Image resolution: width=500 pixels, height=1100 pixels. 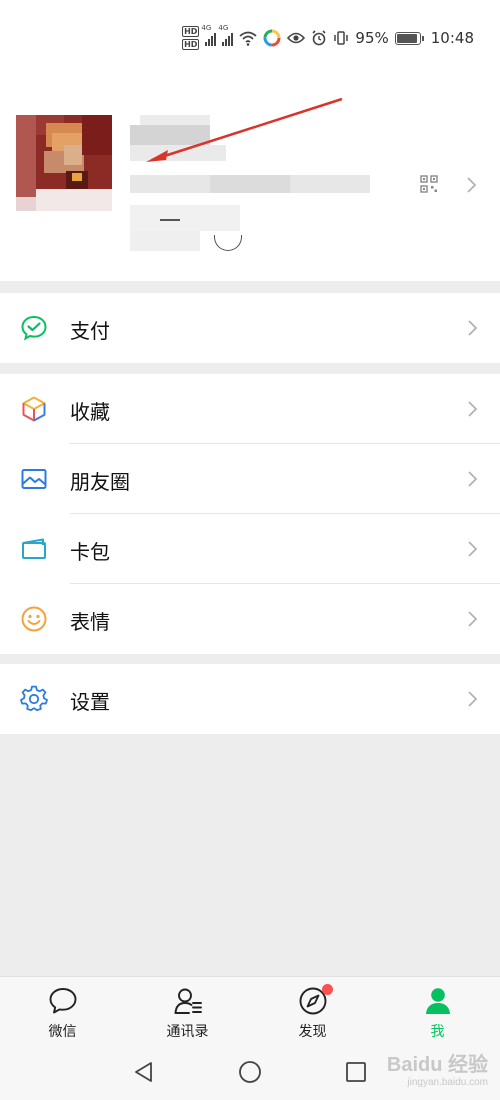 What do you see at coordinates (90, 702) in the screenshot?
I see `settings-label: 设置` at bounding box center [90, 702].